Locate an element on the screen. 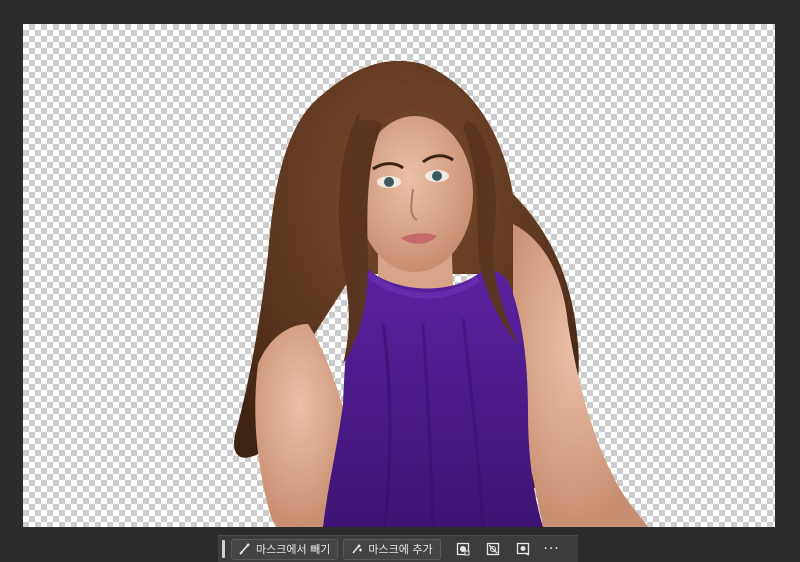 The width and height of the screenshot is (800, 562). invert-mask-button is located at coordinates (463, 549).